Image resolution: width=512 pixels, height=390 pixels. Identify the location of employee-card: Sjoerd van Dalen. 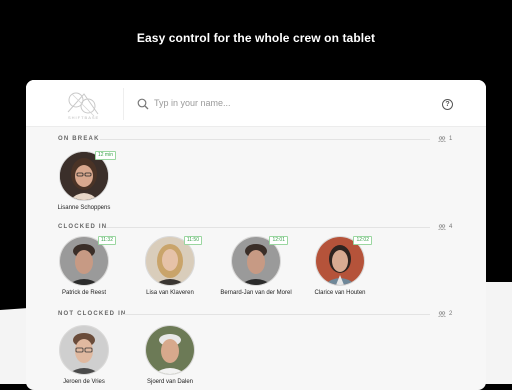
(170, 355).